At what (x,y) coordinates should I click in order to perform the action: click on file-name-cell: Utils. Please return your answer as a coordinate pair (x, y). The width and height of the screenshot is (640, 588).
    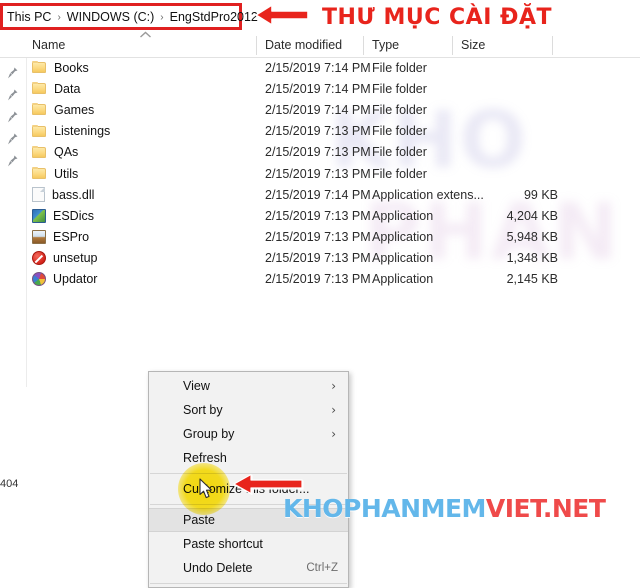
    Looking at the image, I should click on (55, 174).